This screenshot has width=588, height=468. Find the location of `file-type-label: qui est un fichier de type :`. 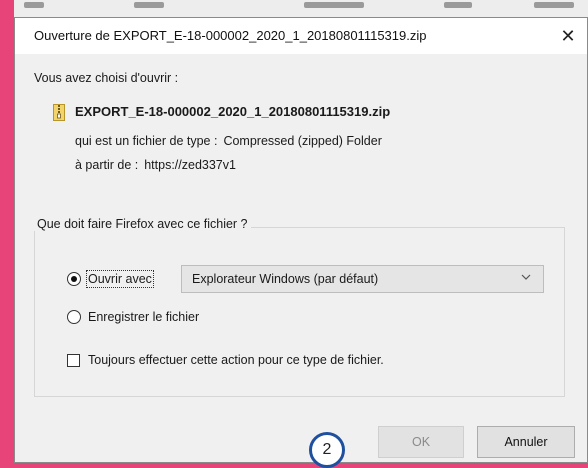

file-type-label: qui est un fichier de type : is located at coordinates (146, 141).